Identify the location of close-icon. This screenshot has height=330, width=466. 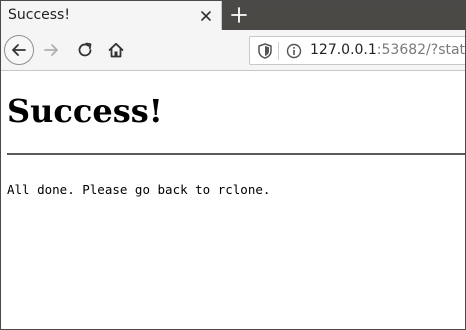
(206, 15).